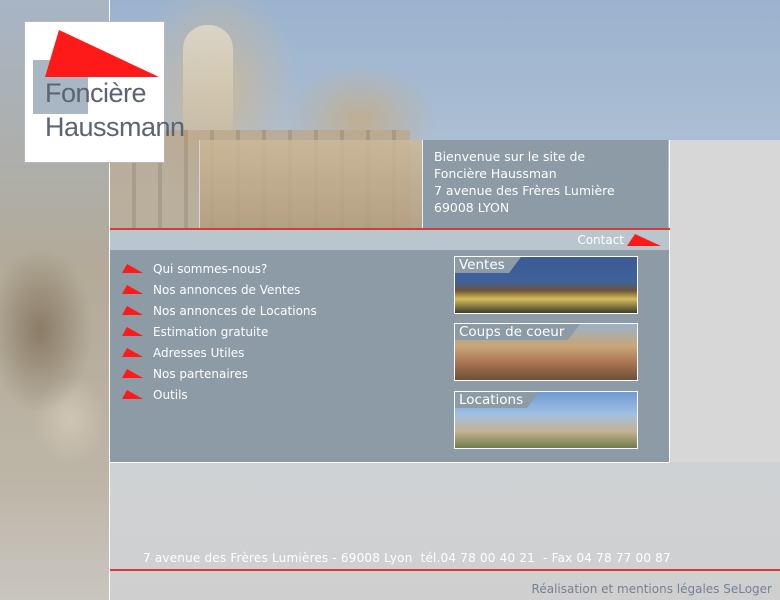 Image resolution: width=780 pixels, height=600 pixels. Describe the element at coordinates (211, 331) in the screenshot. I see `nav-item-label: Estimation gratuite` at that location.